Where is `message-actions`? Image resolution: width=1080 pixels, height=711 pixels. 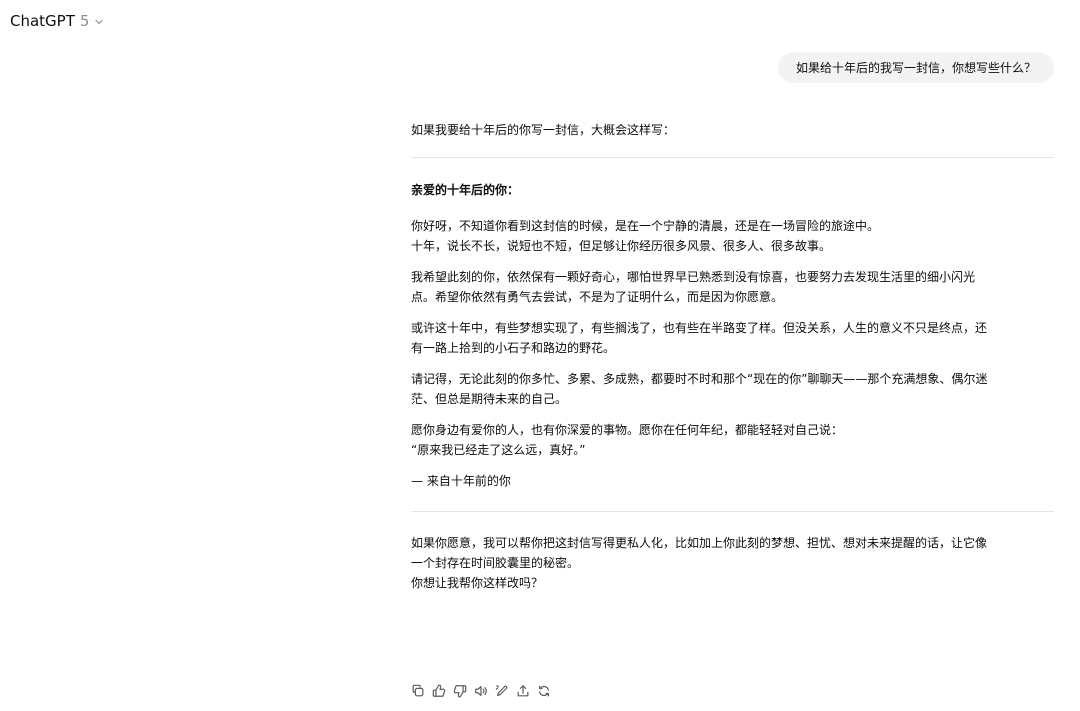
message-actions is located at coordinates (480, 691).